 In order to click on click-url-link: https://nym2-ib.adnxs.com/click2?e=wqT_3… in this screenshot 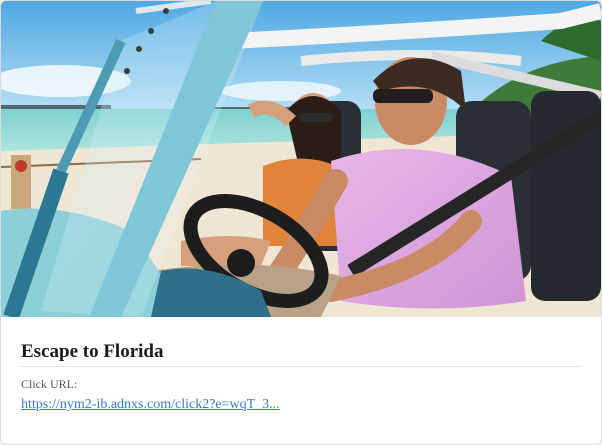, I will do `click(150, 405)`.